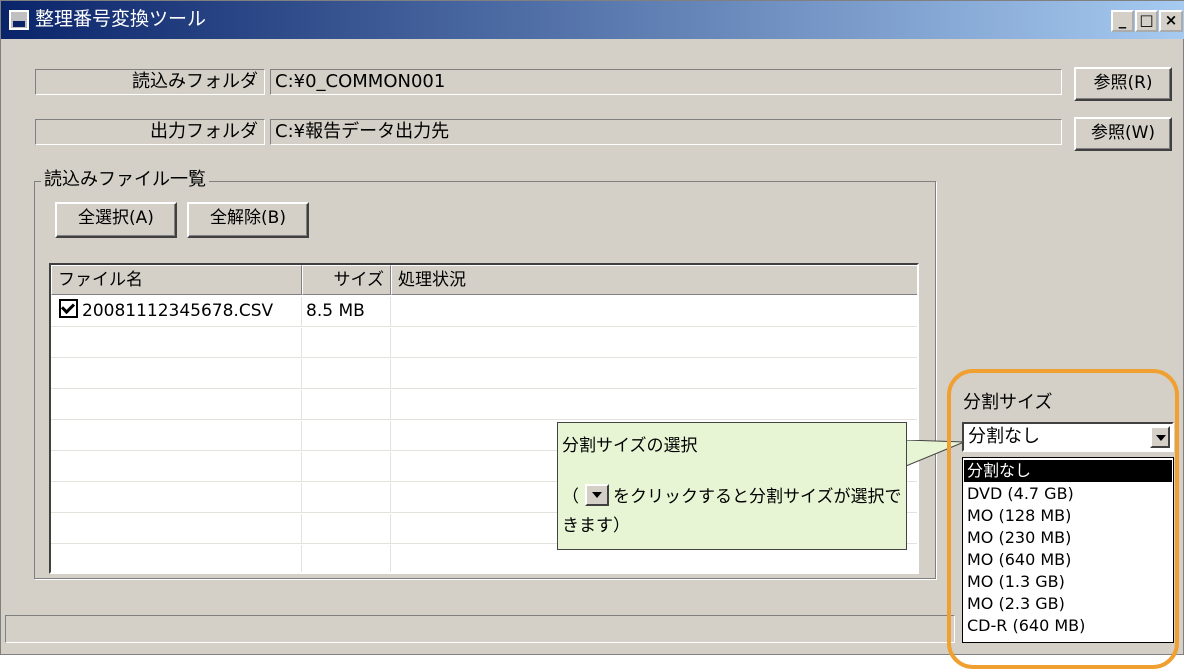  Describe the element at coordinates (68, 308) in the screenshot. I see `row-checkbox` at that location.